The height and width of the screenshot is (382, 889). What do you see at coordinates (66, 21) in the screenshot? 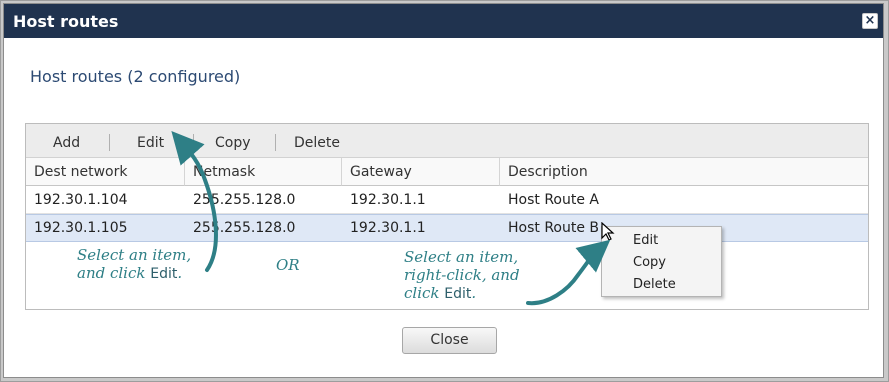
I see `dialog-title: Host routes` at bounding box center [66, 21].